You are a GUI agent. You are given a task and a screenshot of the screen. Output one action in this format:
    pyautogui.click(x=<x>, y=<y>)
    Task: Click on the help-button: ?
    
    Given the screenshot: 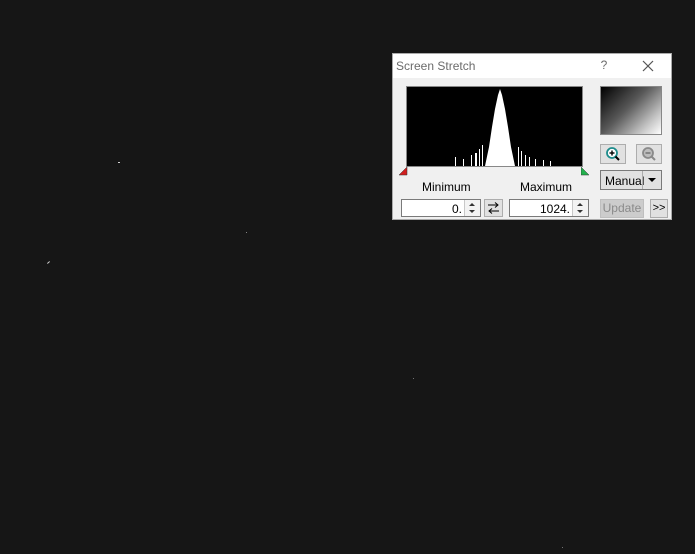 What is the action you would take?
    pyautogui.click(x=604, y=66)
    